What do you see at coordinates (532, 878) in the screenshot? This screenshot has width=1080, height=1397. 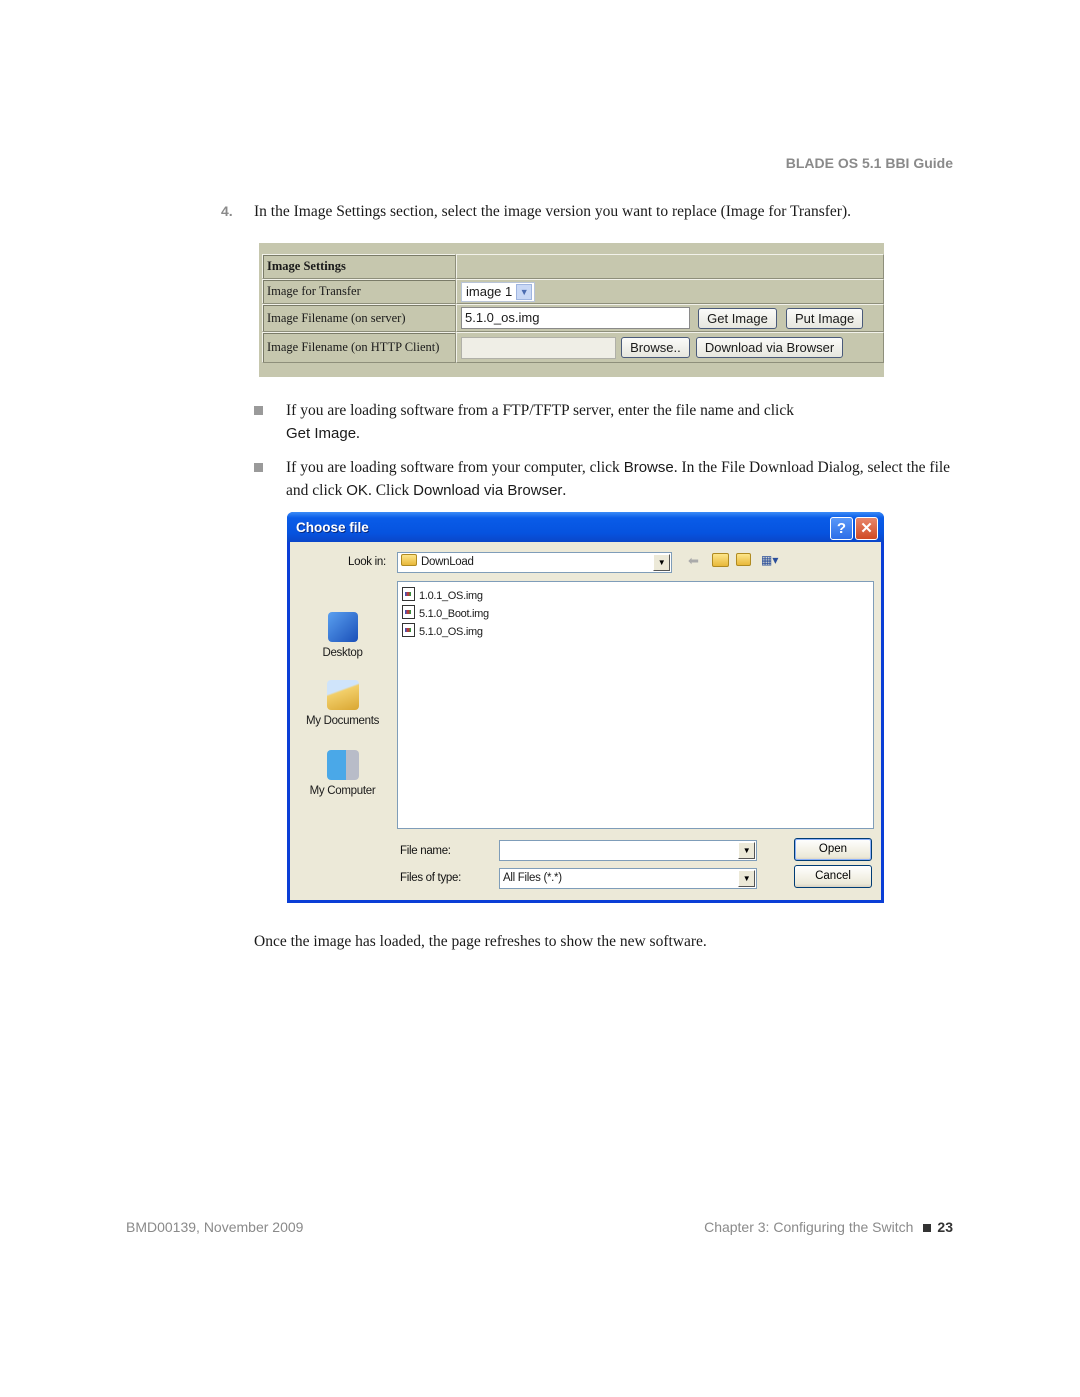 I see `files-of-type-value: All Files (*.*)` at bounding box center [532, 878].